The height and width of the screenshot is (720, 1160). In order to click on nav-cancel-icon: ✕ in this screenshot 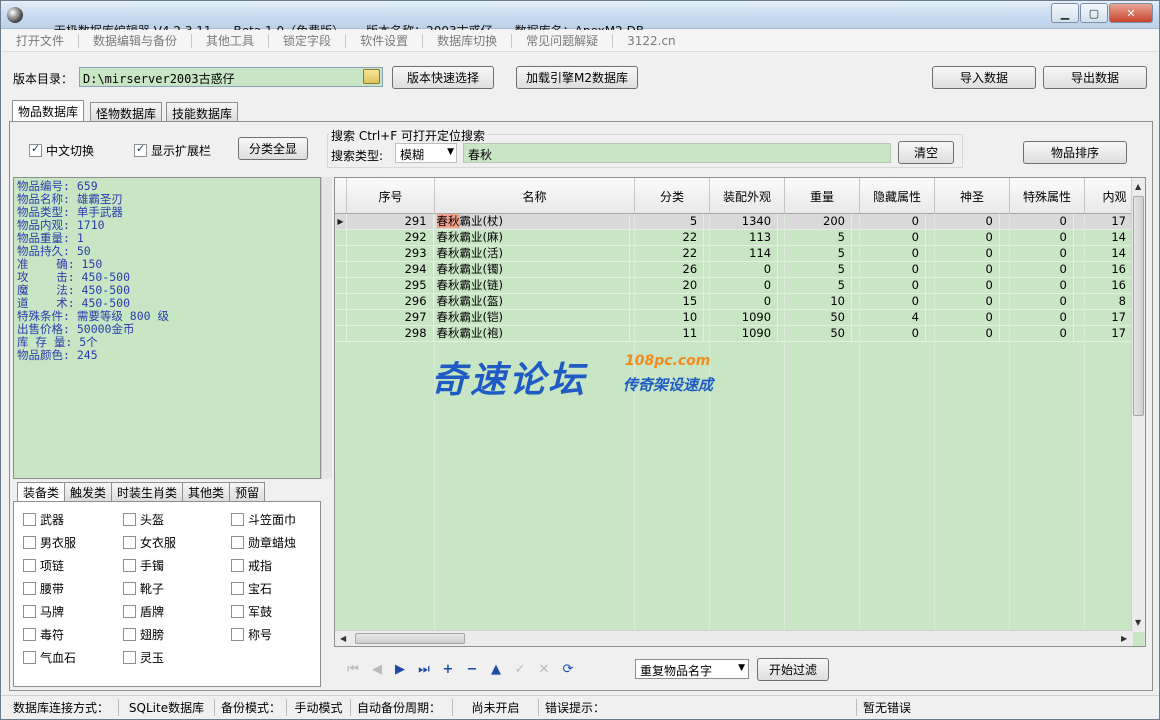, I will do `click(544, 670)`.